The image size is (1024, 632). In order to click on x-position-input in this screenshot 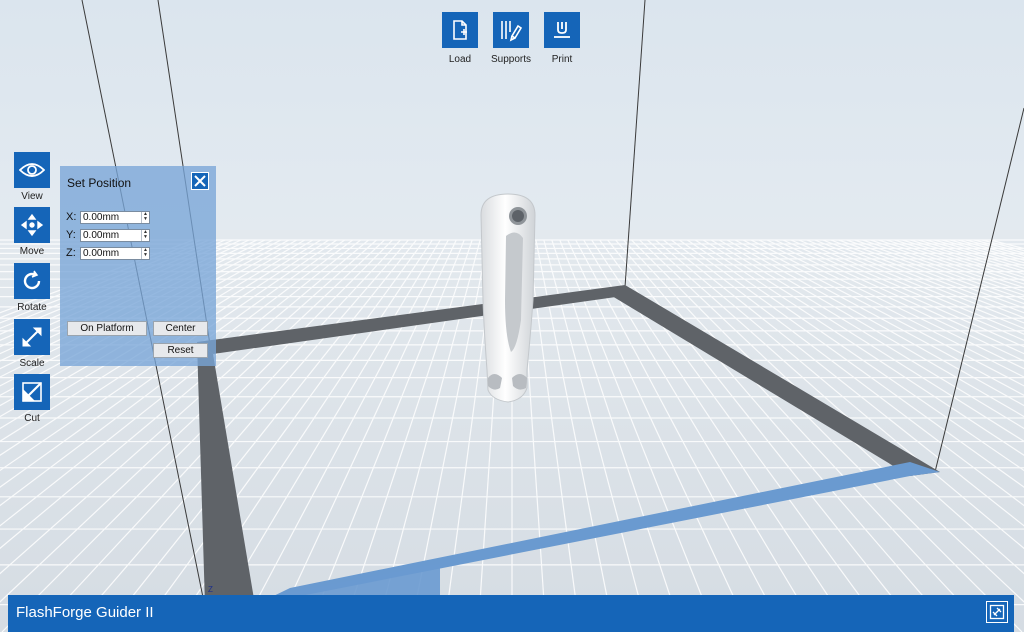, I will do `click(111, 217)`.